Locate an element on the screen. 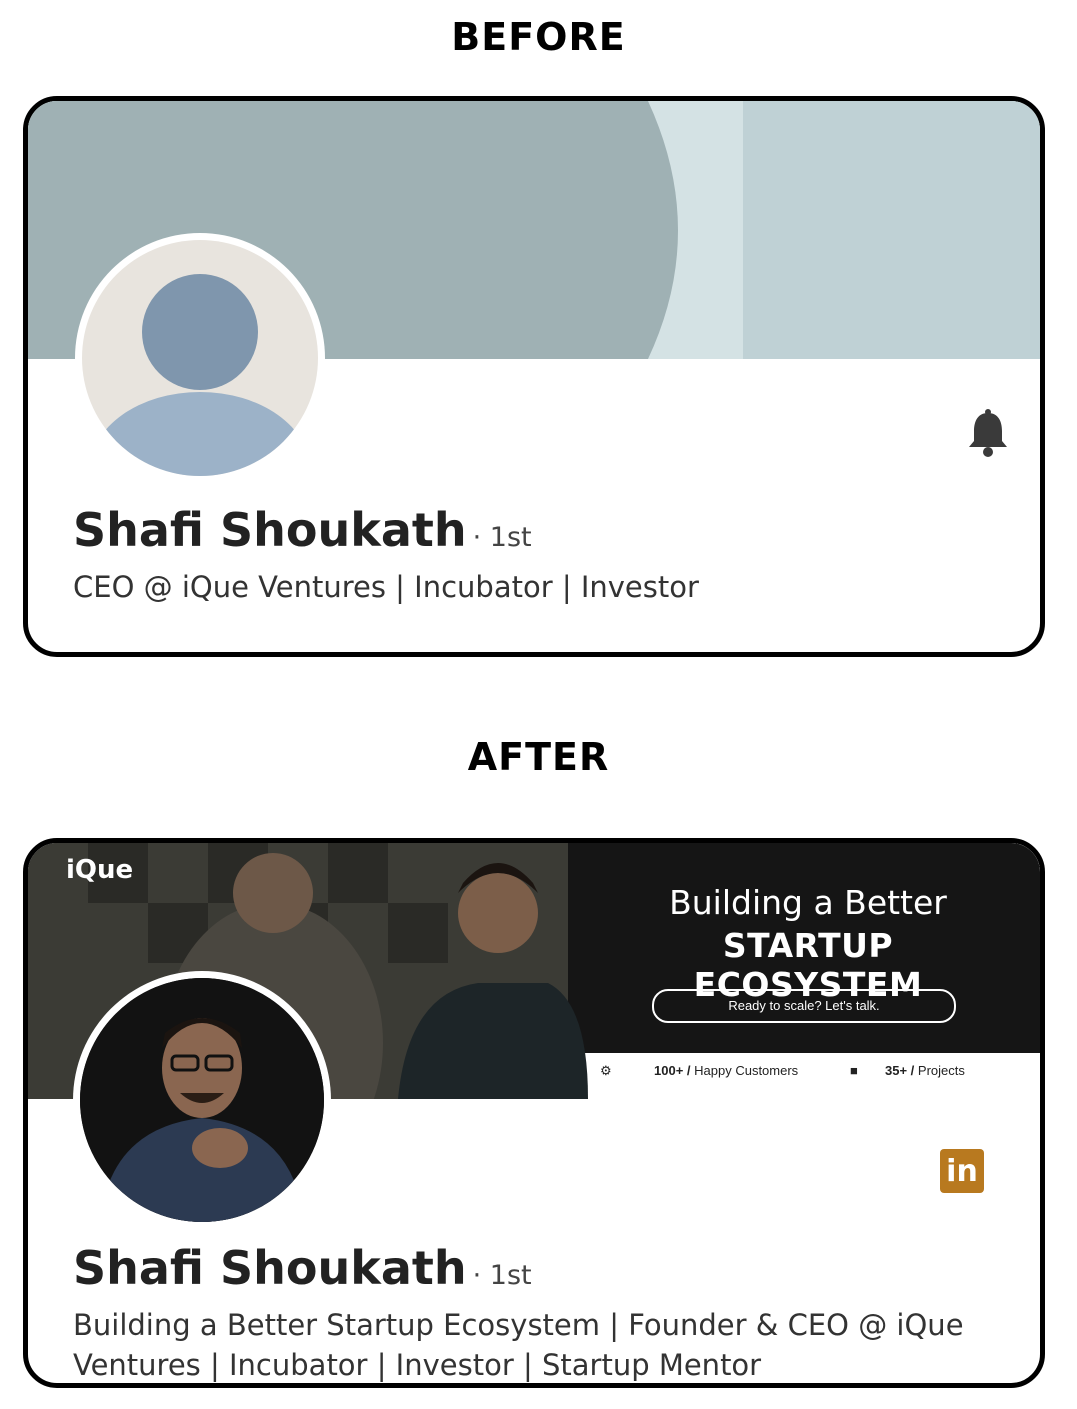 The image size is (1077, 1409). profile-photo is located at coordinates (202, 1100).